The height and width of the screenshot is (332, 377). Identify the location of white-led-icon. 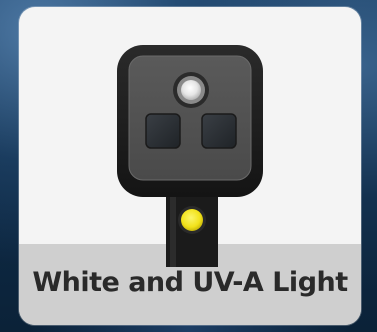
(191, 90).